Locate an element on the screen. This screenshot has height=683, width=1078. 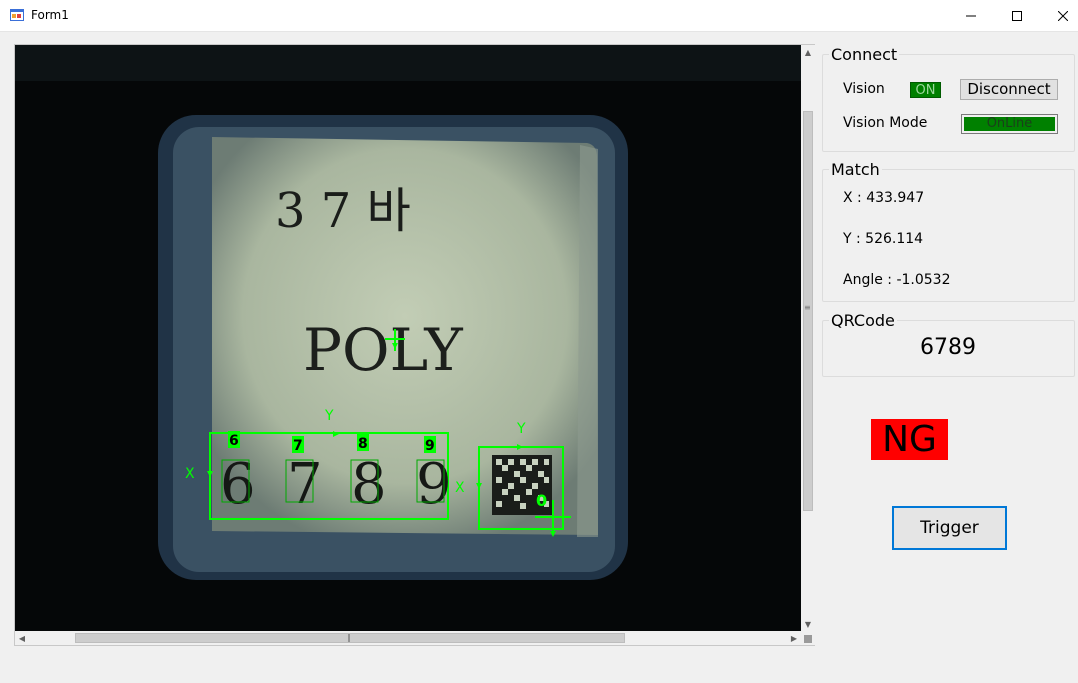
digit-char: 9 is located at coordinates (434, 484).